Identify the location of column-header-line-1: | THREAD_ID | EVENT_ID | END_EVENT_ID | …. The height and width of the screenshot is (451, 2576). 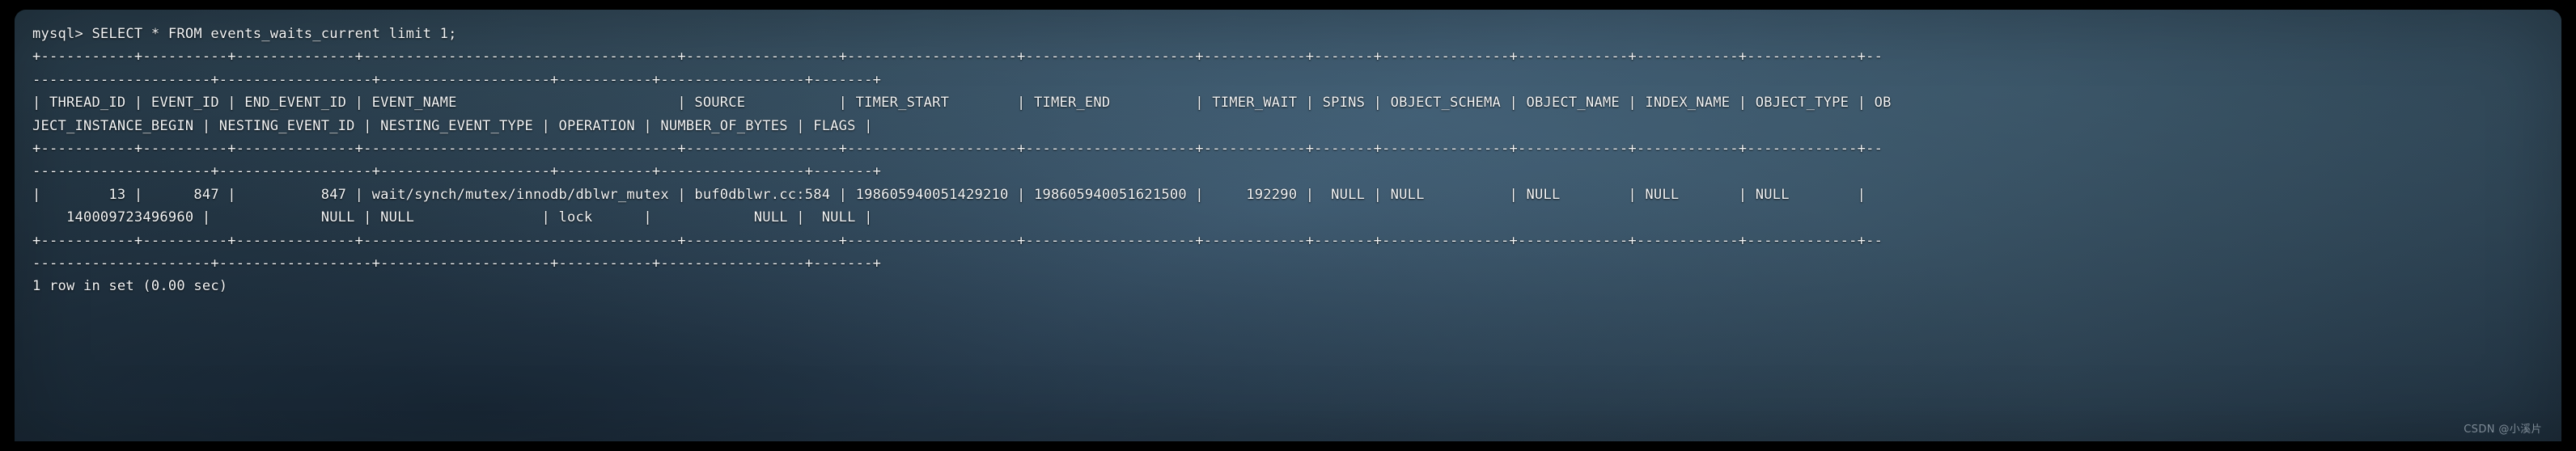
(962, 104).